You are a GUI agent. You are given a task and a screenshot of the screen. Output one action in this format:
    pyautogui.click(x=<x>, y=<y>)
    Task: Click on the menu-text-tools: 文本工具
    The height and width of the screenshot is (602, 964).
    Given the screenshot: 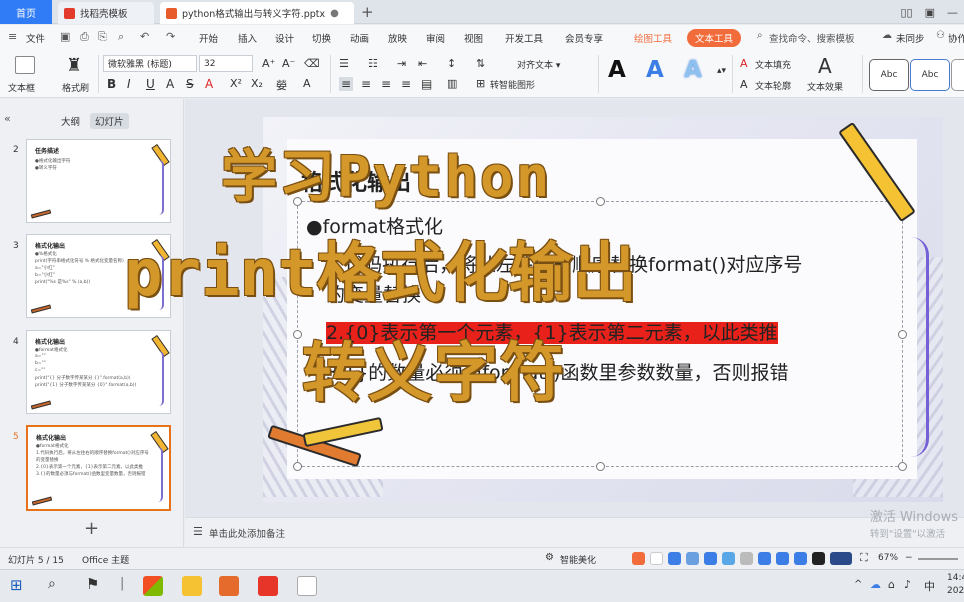 What is the action you would take?
    pyautogui.click(x=714, y=38)
    